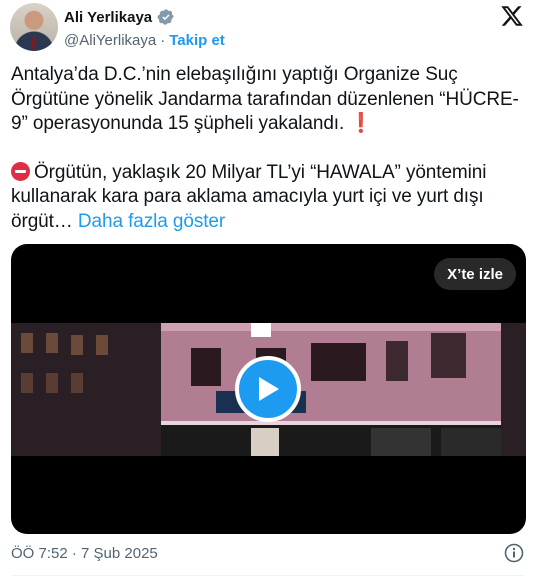  I want to click on exclamation-emoji: ❗, so click(361, 123).